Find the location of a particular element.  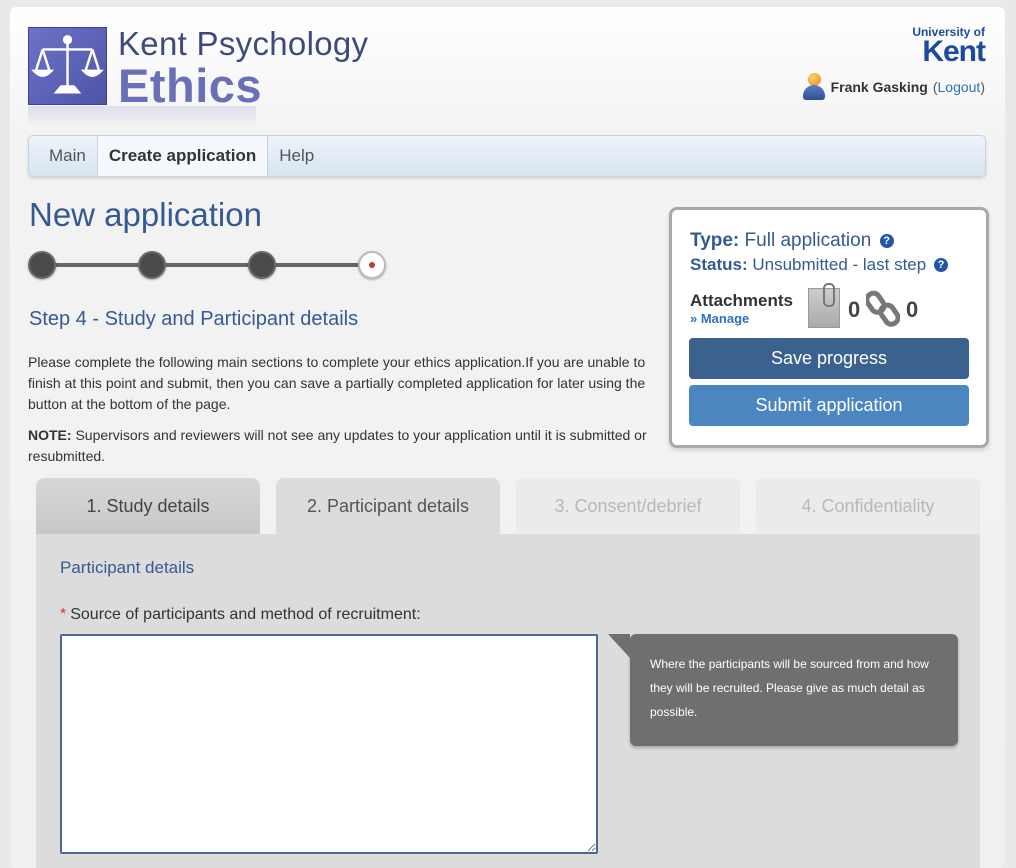

type-value: Full application is located at coordinates (808, 240).